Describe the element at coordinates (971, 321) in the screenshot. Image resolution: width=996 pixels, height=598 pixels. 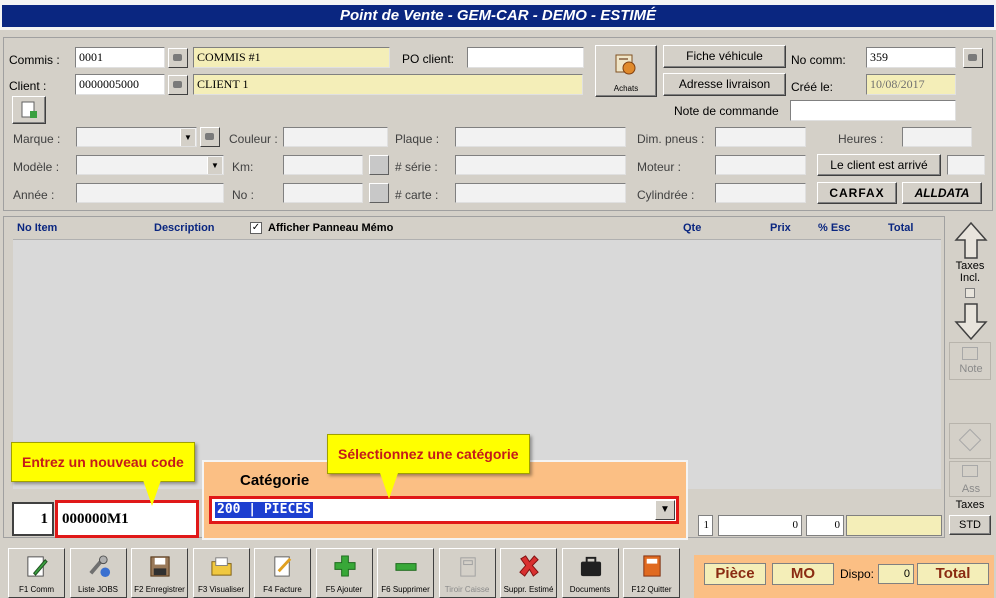
I see `move-down-arrow-icon` at that location.